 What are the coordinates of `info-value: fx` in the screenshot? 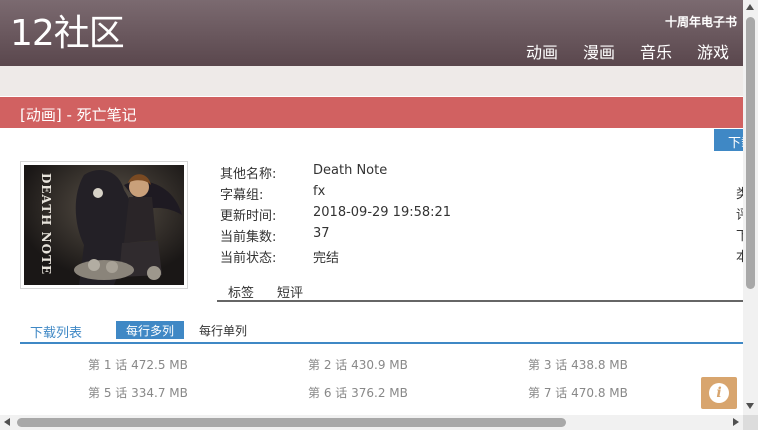 It's located at (319, 194).